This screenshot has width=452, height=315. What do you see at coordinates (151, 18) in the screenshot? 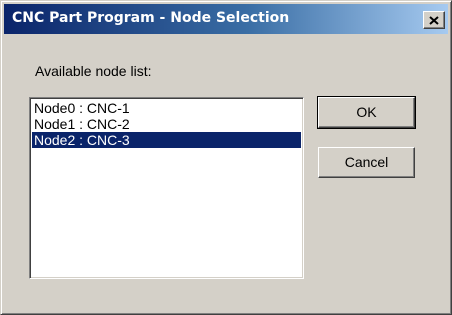
I see `window-title: CNC Part Program - Node Selection` at bounding box center [151, 18].